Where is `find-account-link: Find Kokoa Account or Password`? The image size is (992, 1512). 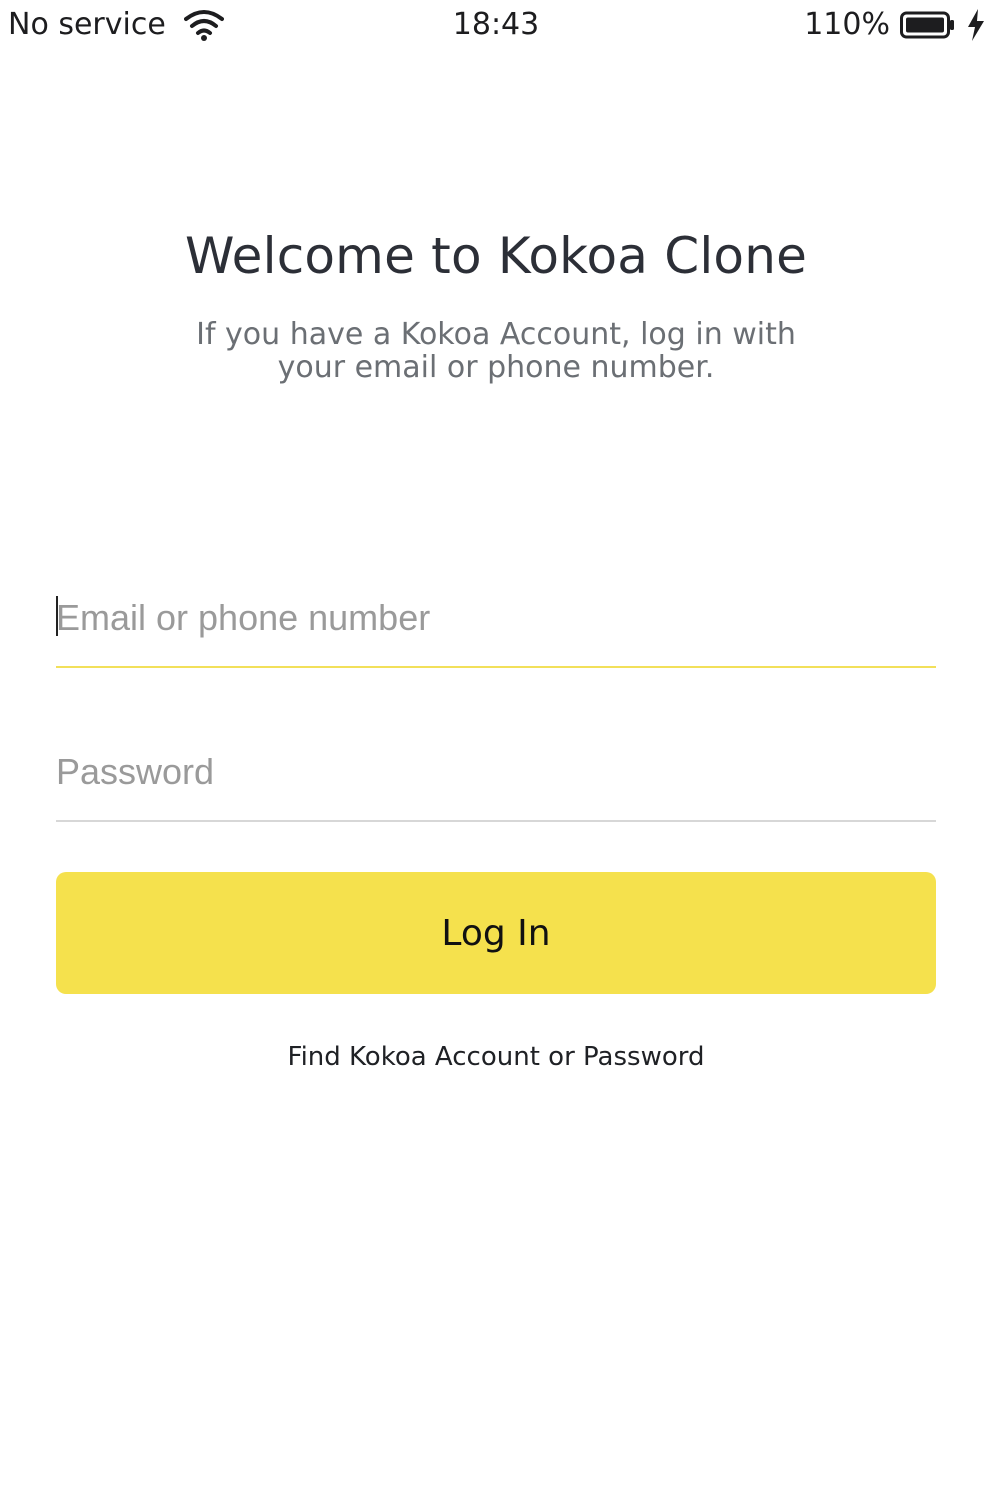 find-account-link: Find Kokoa Account or Password is located at coordinates (496, 1057).